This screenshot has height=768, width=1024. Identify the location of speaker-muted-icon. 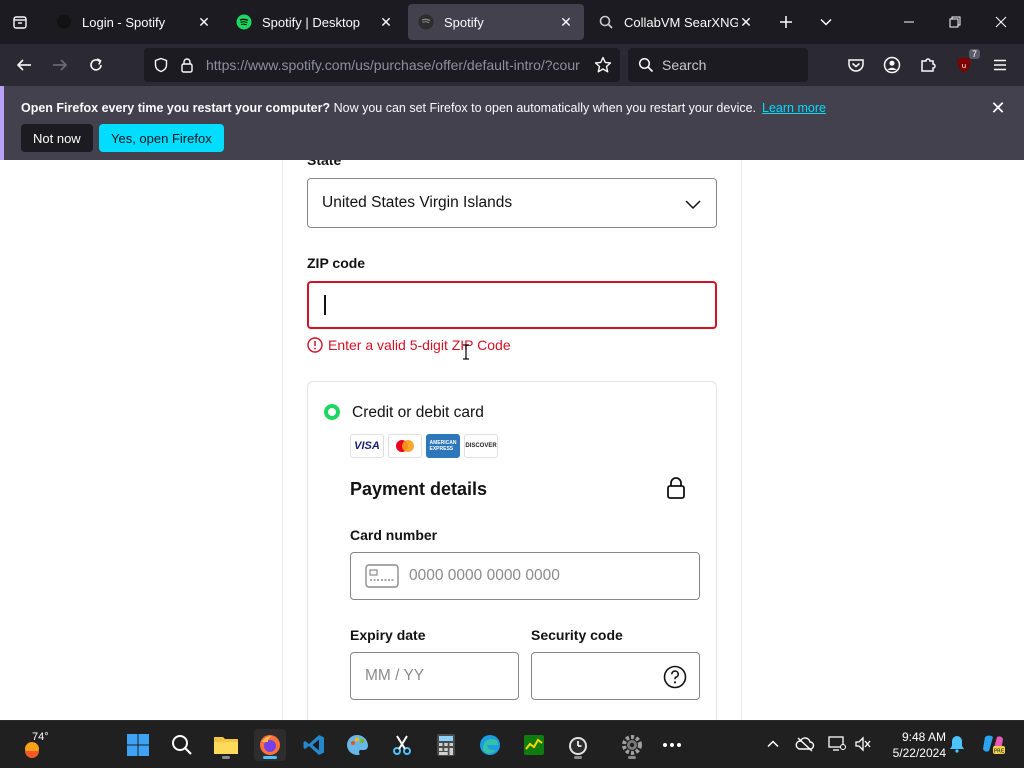
(863, 744).